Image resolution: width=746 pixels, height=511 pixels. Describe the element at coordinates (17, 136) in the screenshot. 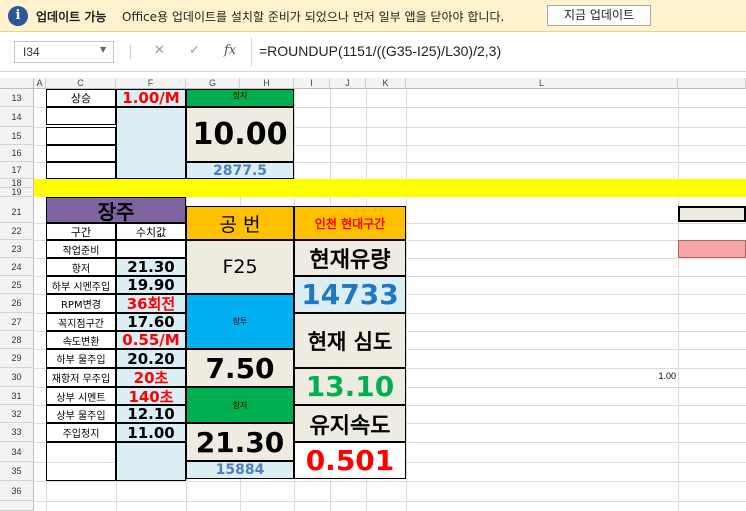

I see `row-header-15: 15` at that location.